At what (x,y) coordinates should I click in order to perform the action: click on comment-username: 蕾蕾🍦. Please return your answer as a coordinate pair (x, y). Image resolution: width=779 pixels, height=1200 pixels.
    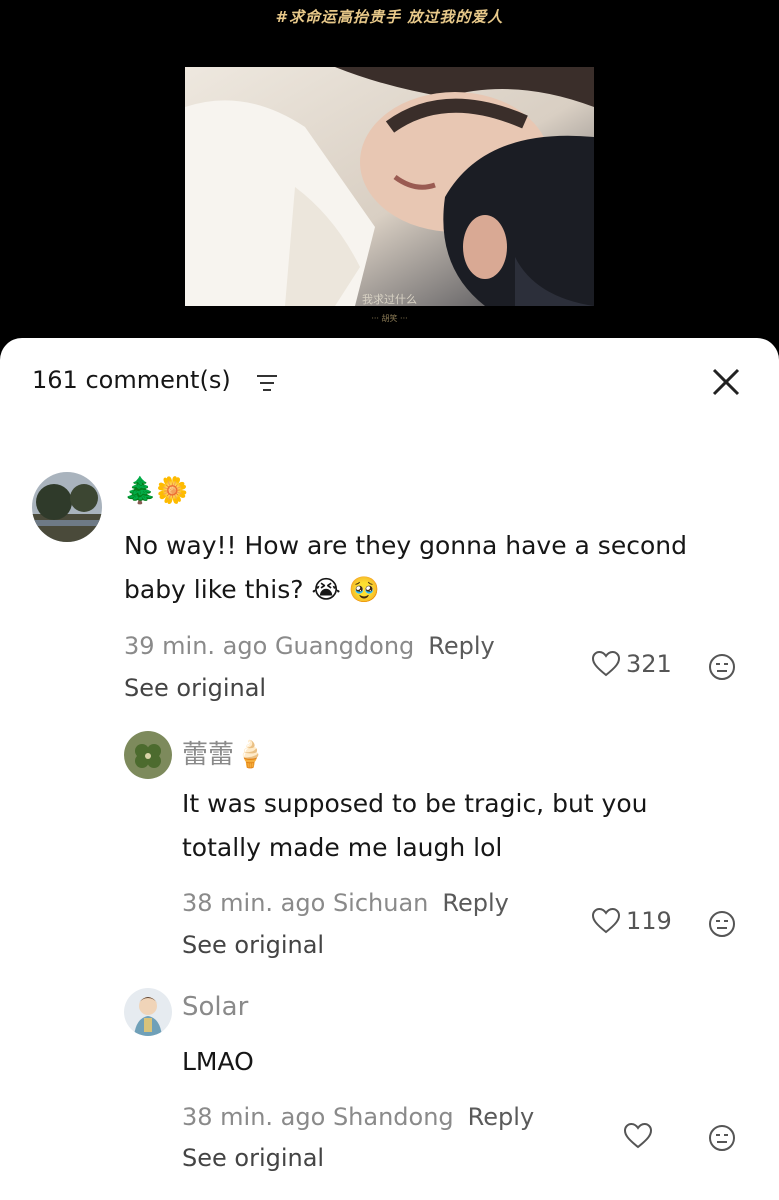
    Looking at the image, I should click on (224, 752).